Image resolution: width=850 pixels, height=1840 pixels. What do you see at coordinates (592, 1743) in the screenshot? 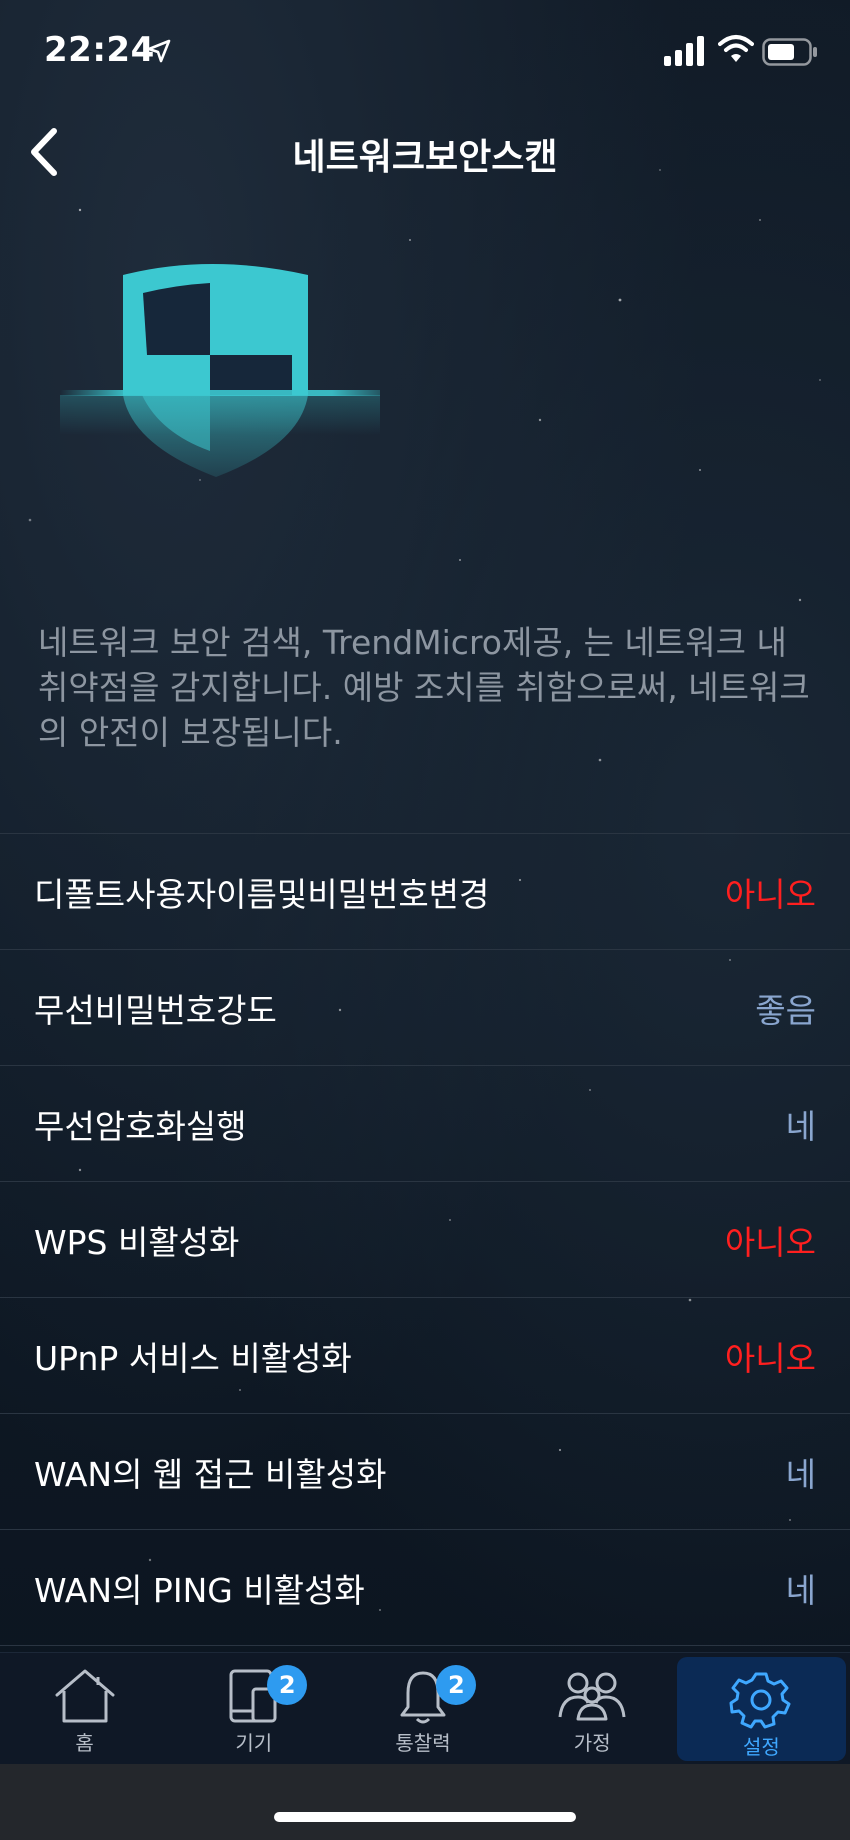
I see `tab-family-label: 가정` at bounding box center [592, 1743].